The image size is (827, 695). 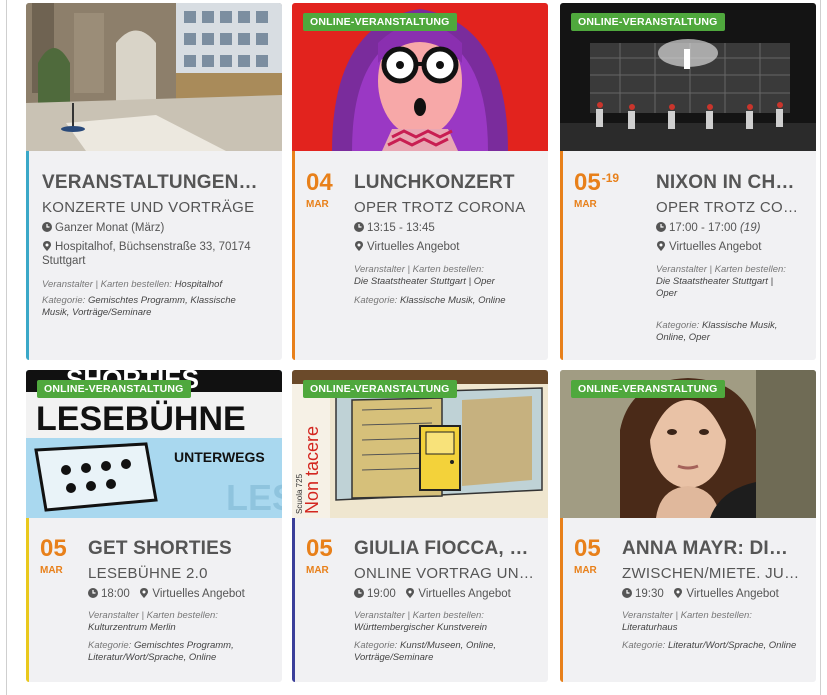 What do you see at coordinates (166, 594) in the screenshot?
I see `event-time-location: 18:00 Virtuelles Angebot` at bounding box center [166, 594].